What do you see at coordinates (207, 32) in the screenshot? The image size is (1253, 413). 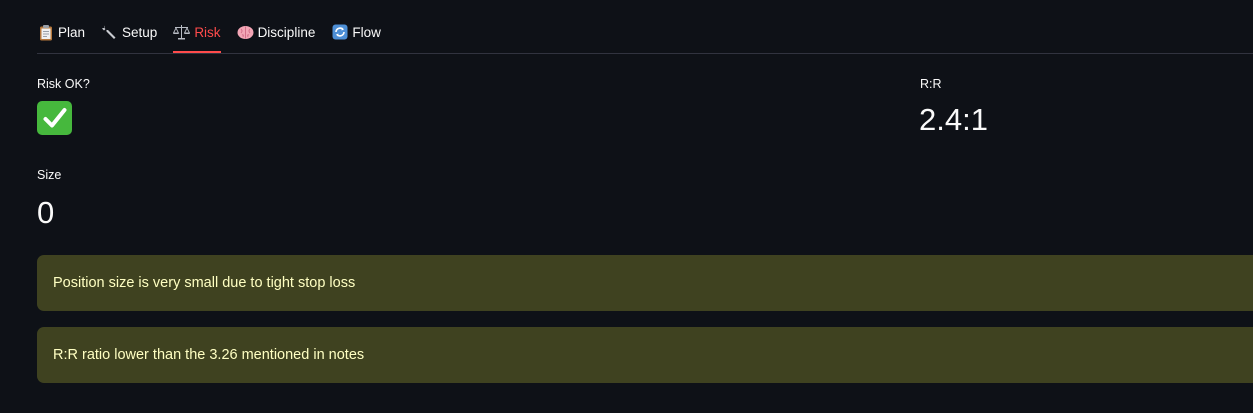 I see `tab-label: Risk` at bounding box center [207, 32].